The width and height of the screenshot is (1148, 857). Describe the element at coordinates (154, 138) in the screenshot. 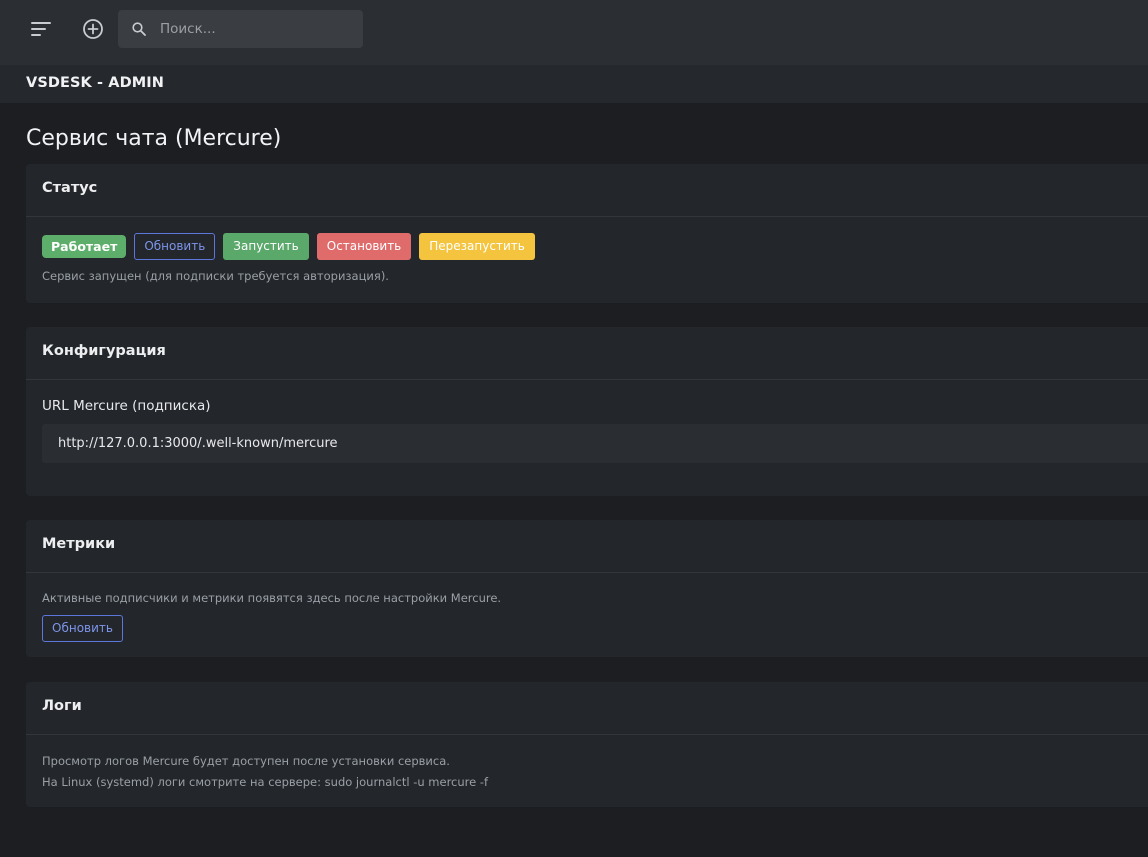

I see `page-title: Сервис чата (Mercure)` at that location.